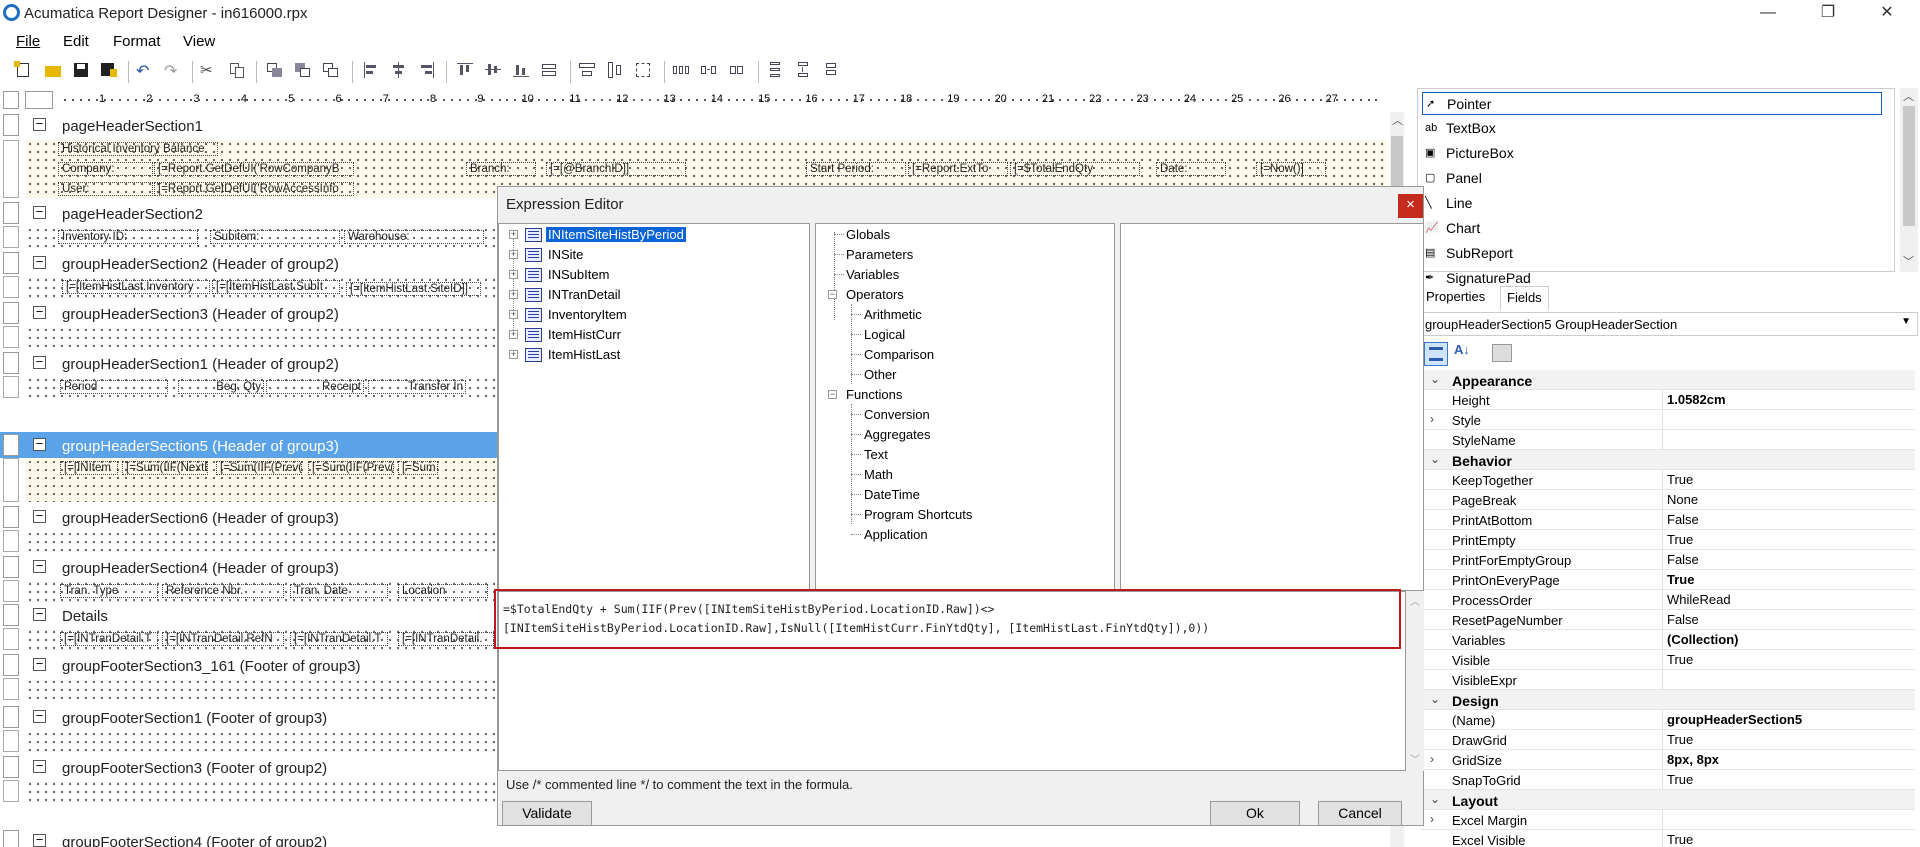 The image size is (1920, 847). Describe the element at coordinates (1669, 324) in the screenshot. I see `object-selector: groupHeaderSection5 GroupHeaderSection ▼` at that location.